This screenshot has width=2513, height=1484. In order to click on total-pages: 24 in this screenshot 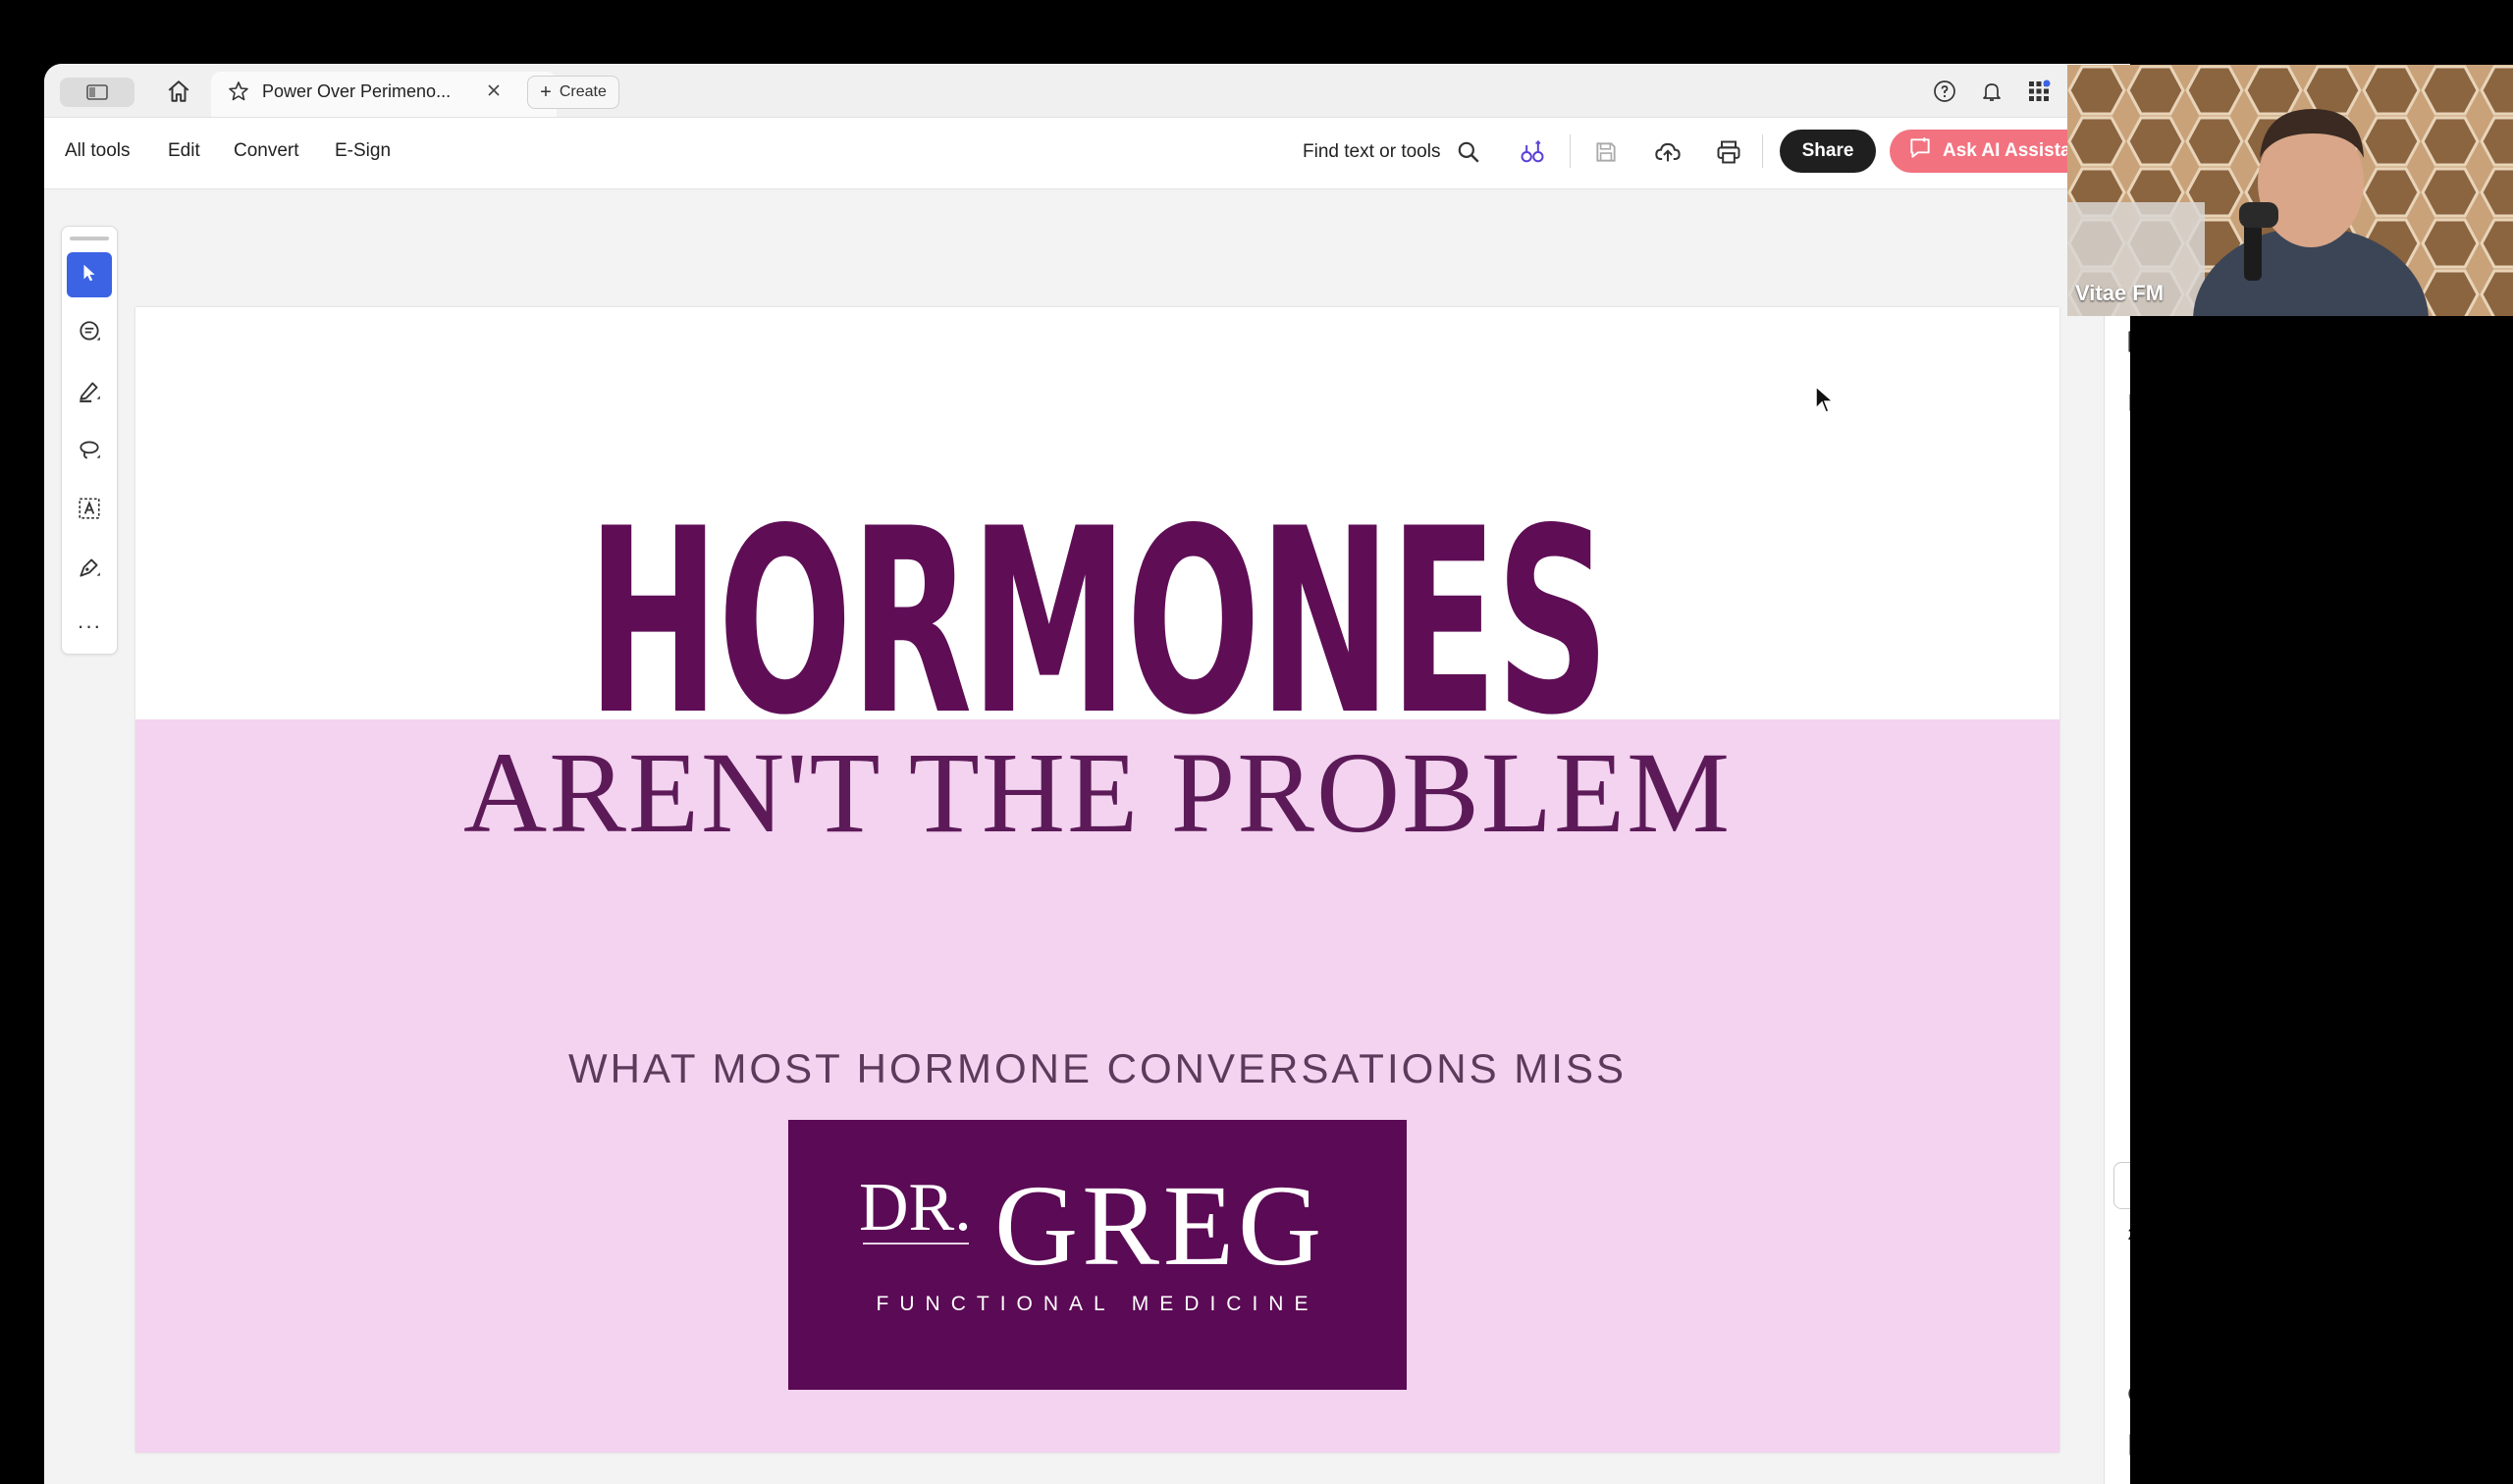, I will do `click(2122, 1235)`.